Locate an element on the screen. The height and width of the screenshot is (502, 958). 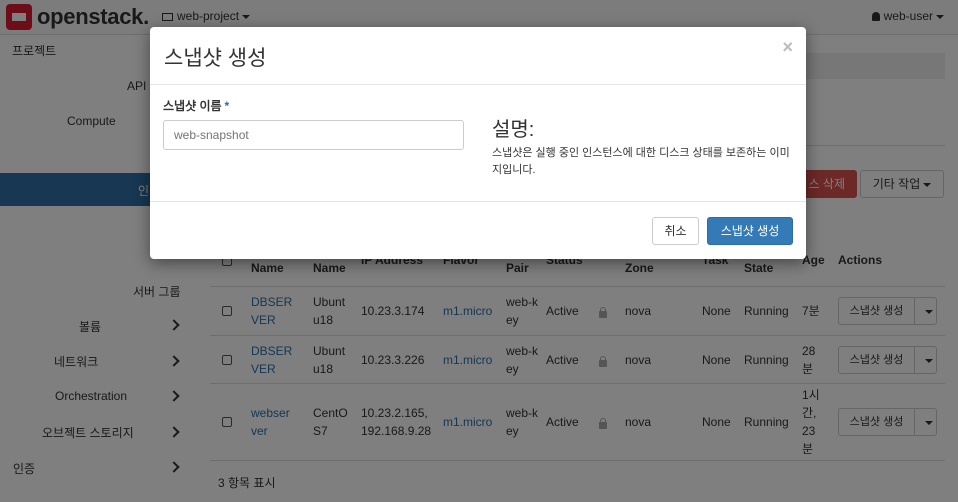
snapshot-name-label: 스냅샷 이름 * is located at coordinates (196, 105).